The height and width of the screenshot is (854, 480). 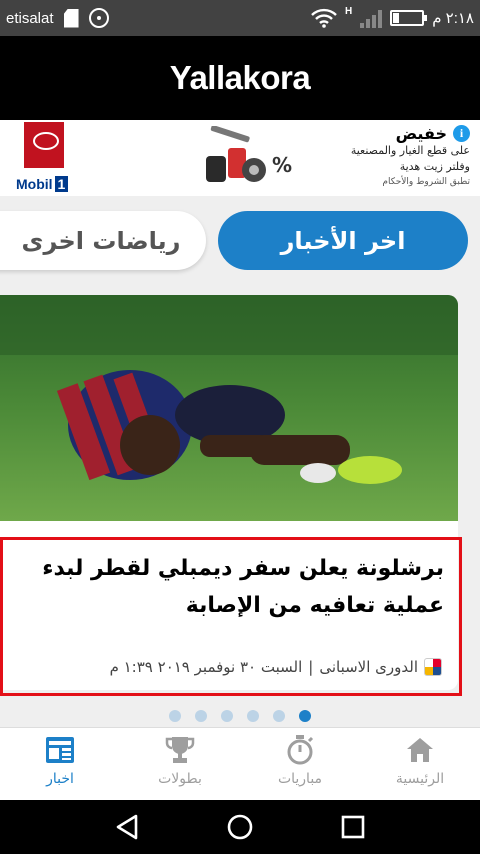 What do you see at coordinates (61, 184) in the screenshot?
I see `mobil-badge: 1` at bounding box center [61, 184].